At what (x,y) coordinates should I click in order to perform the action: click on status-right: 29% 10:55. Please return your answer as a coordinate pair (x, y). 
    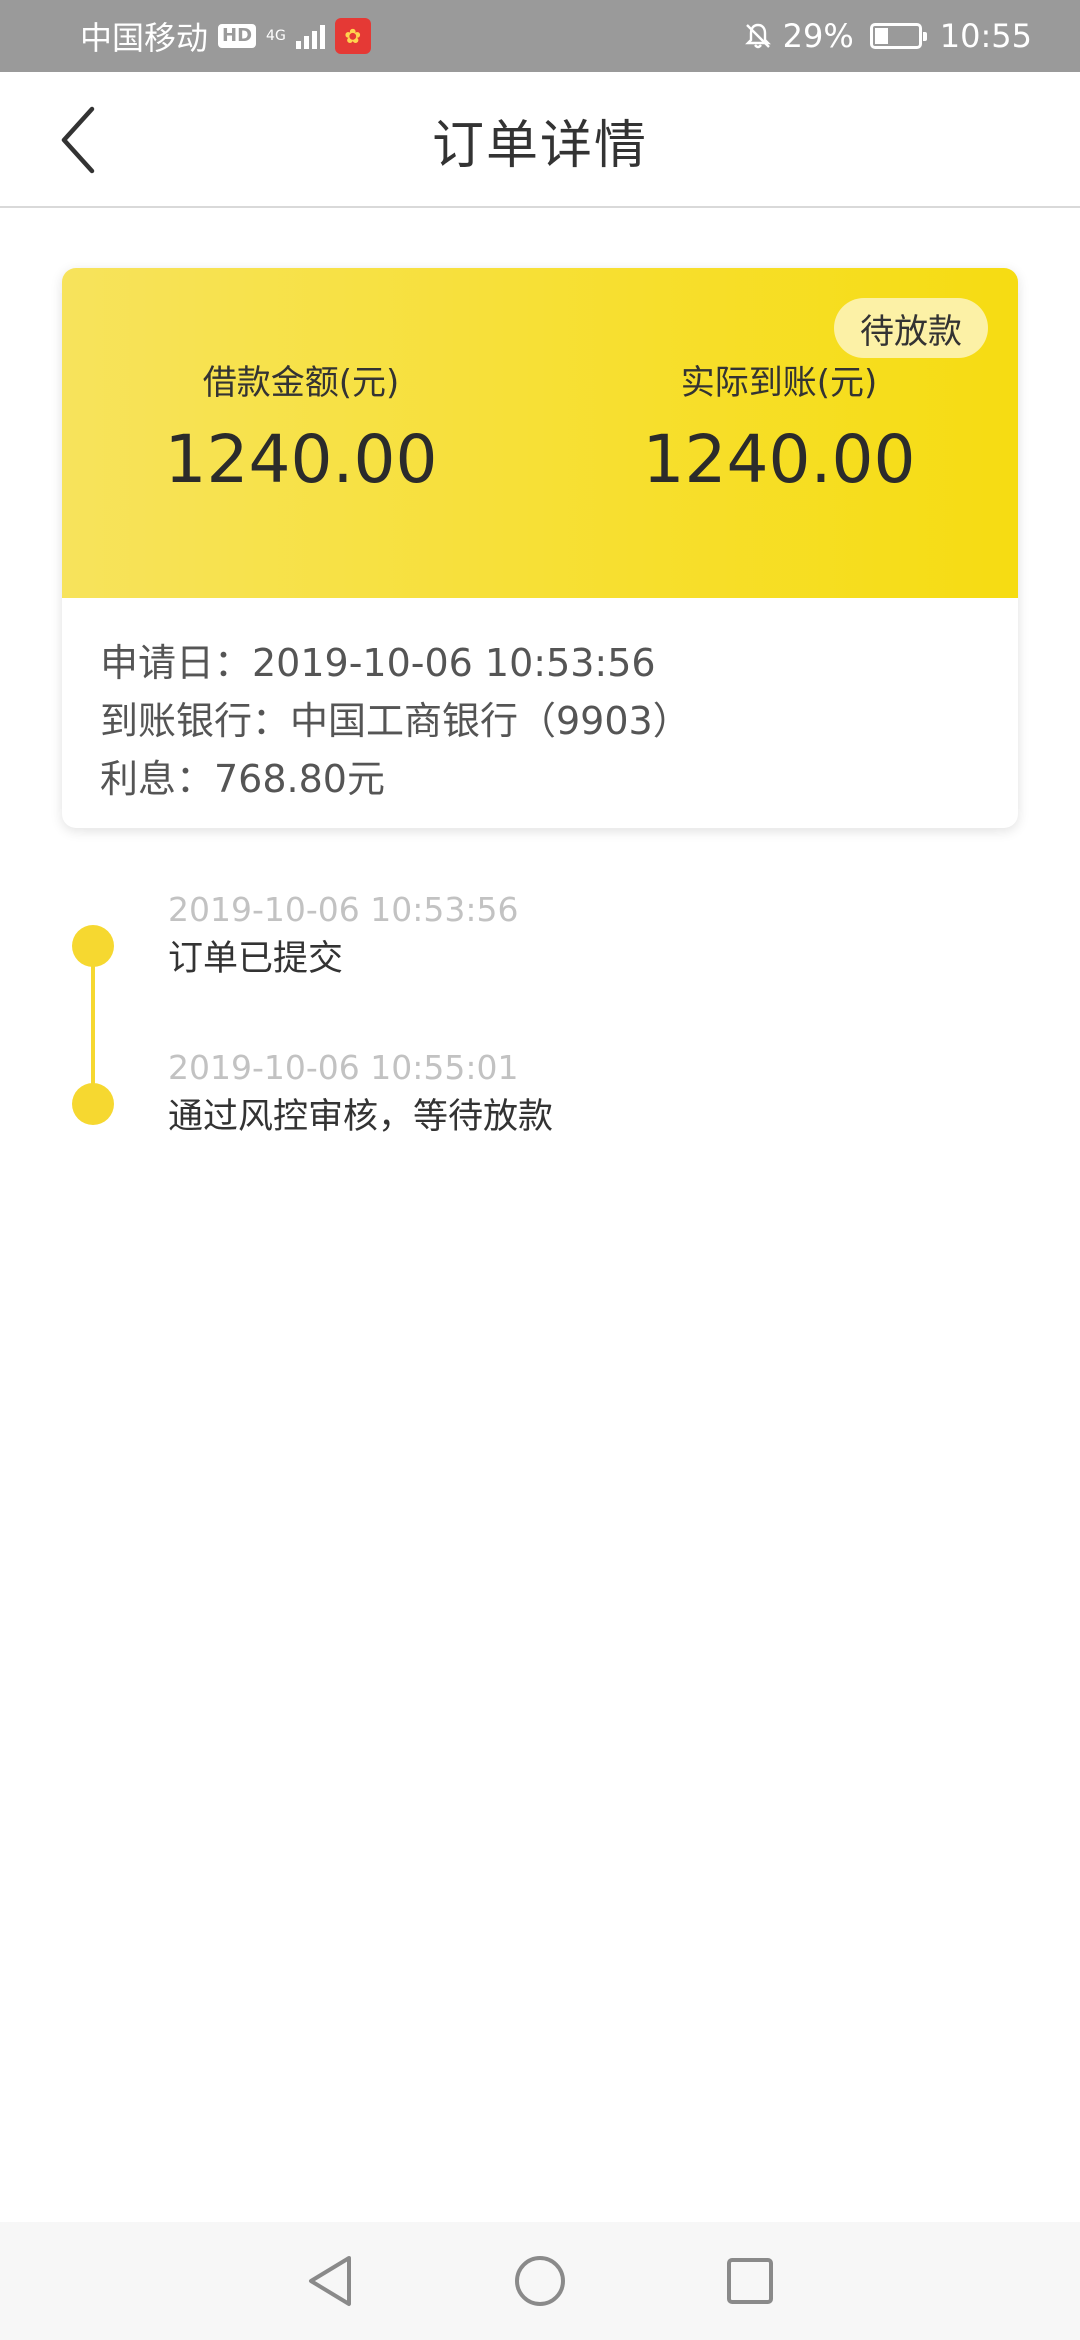
    Looking at the image, I should click on (887, 36).